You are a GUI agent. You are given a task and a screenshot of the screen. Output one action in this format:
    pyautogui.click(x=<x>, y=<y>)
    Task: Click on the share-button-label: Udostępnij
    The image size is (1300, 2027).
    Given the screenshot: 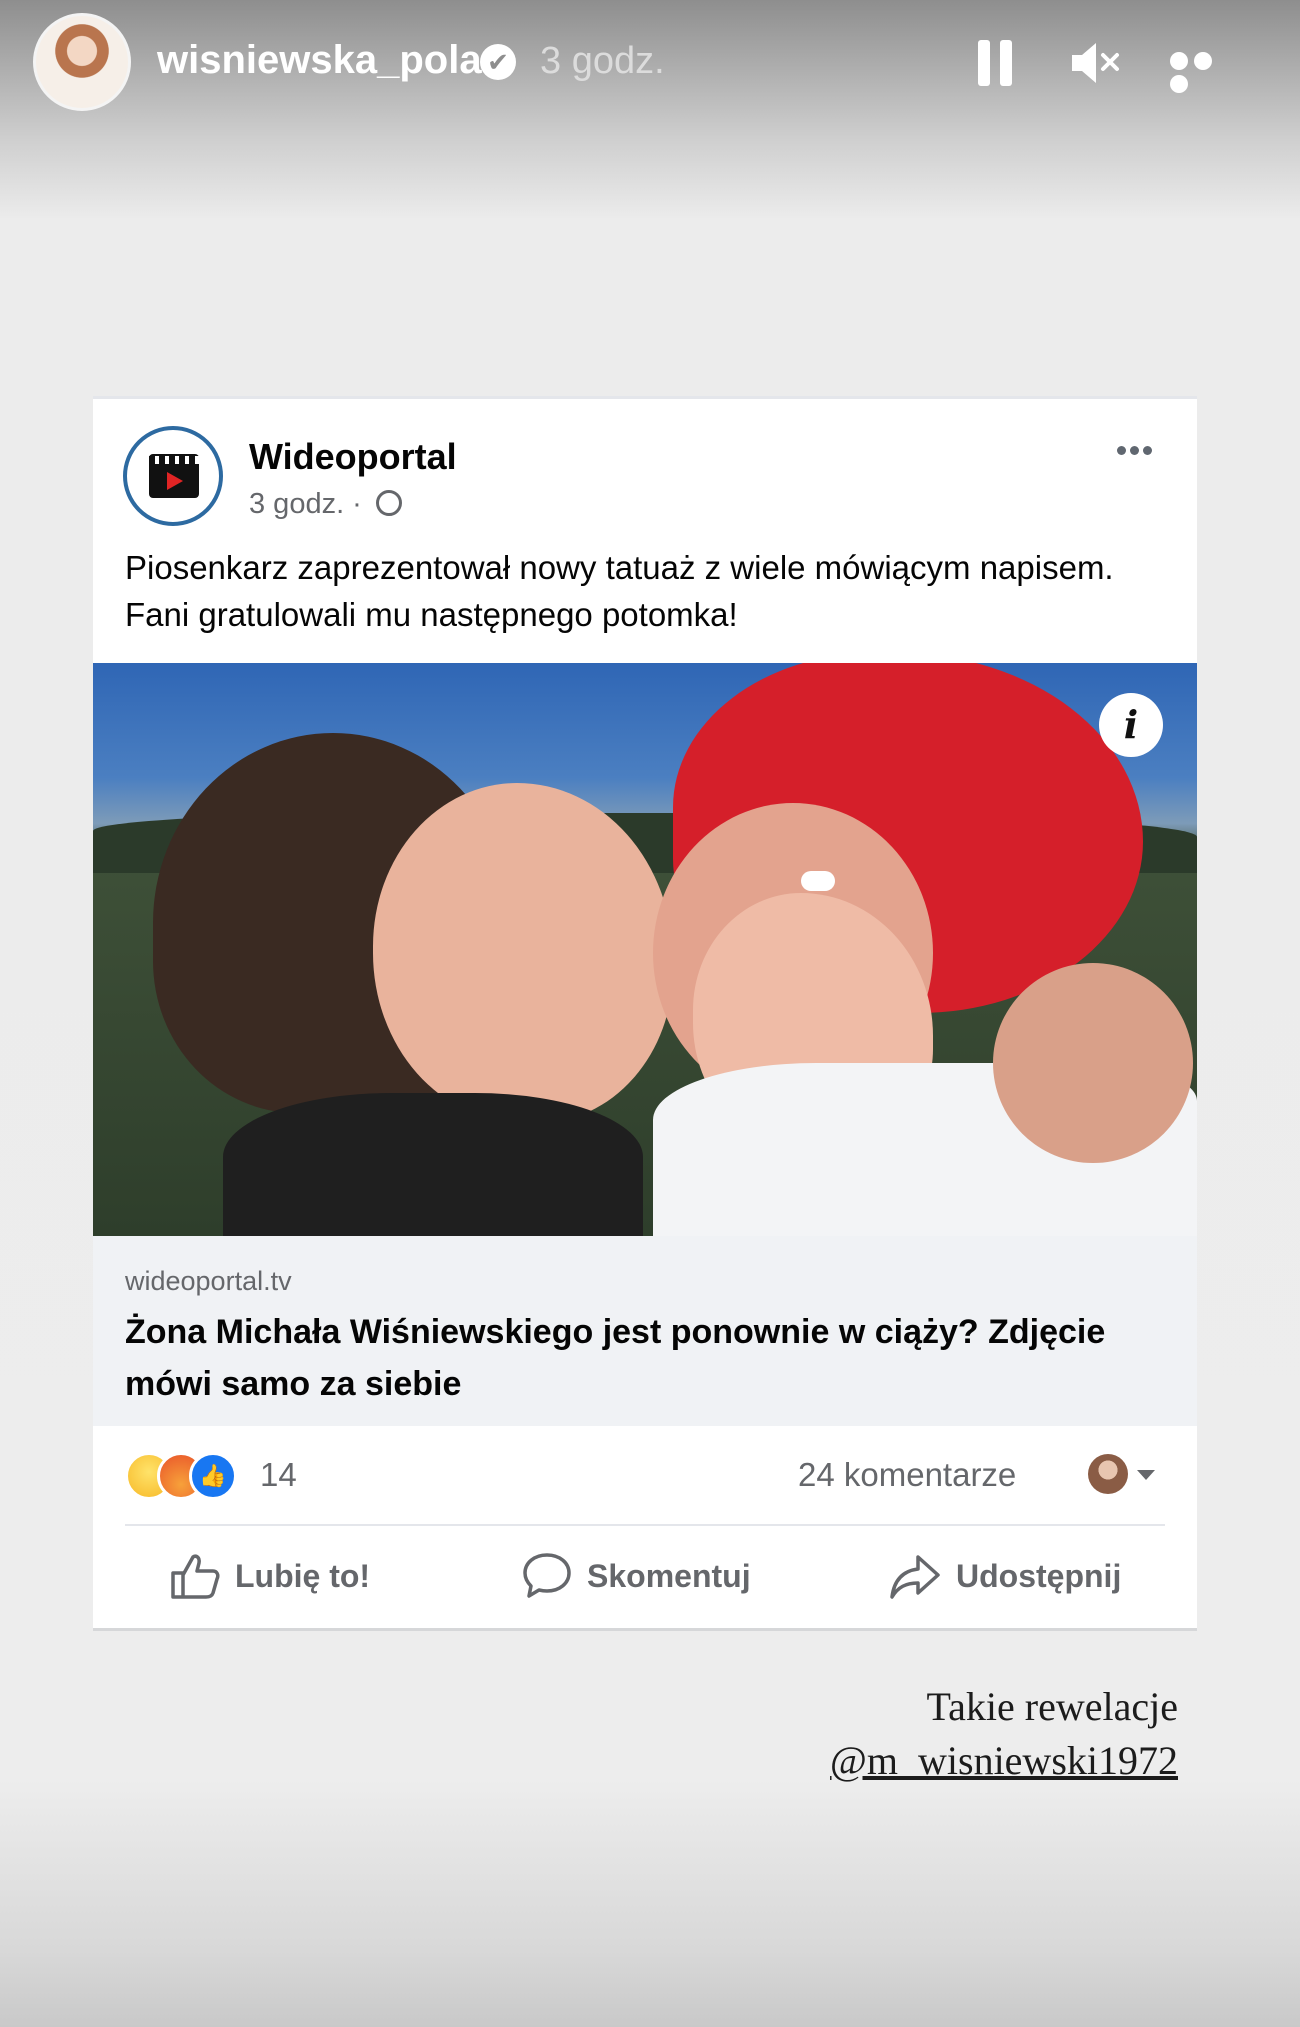 What is the action you would take?
    pyautogui.click(x=1039, y=1575)
    